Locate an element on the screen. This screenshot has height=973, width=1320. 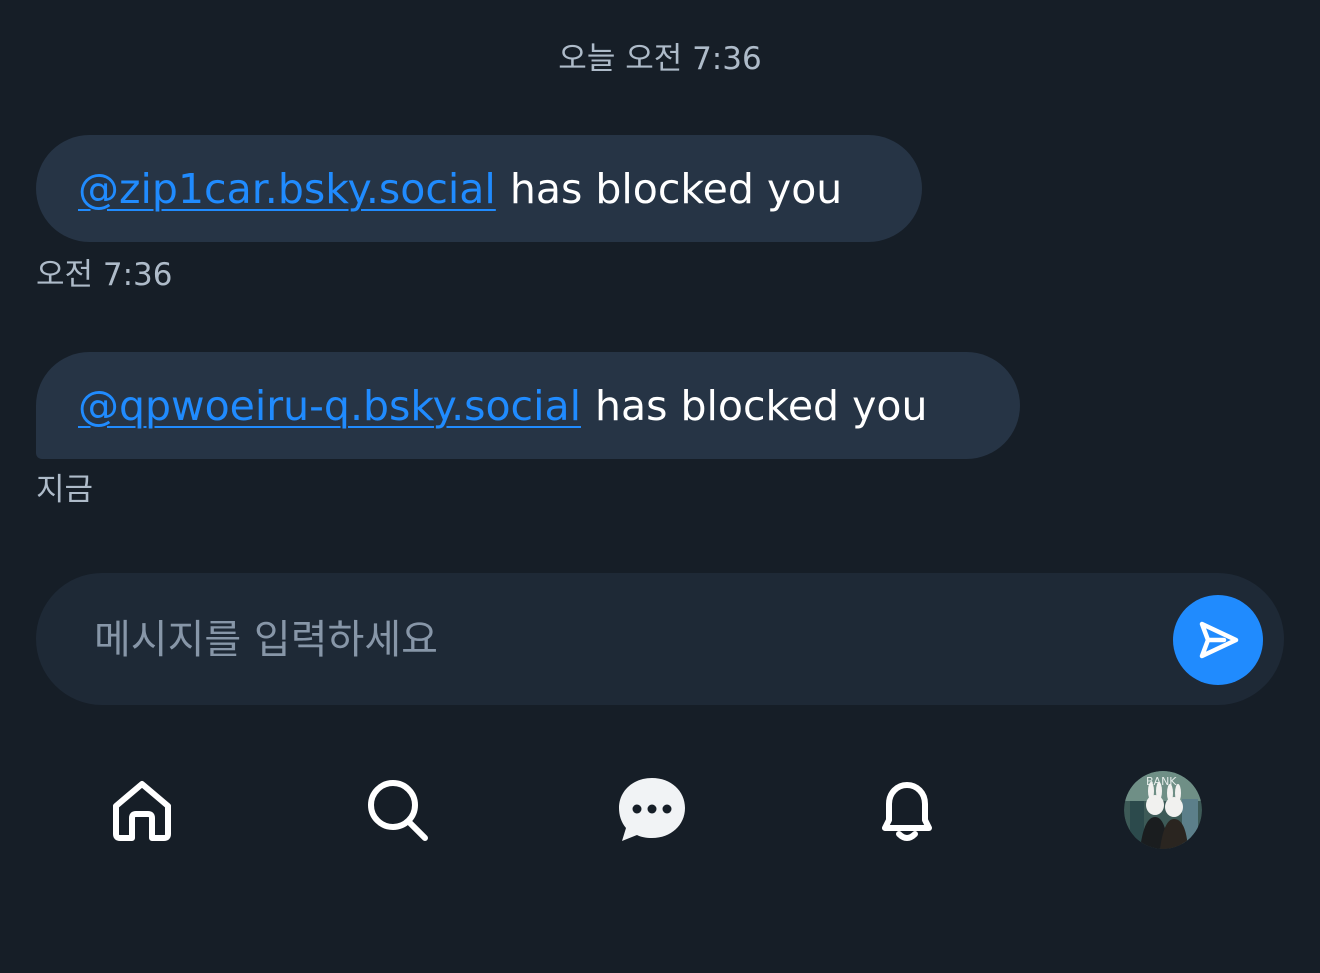
avatar: BANK is located at coordinates (1163, 810).